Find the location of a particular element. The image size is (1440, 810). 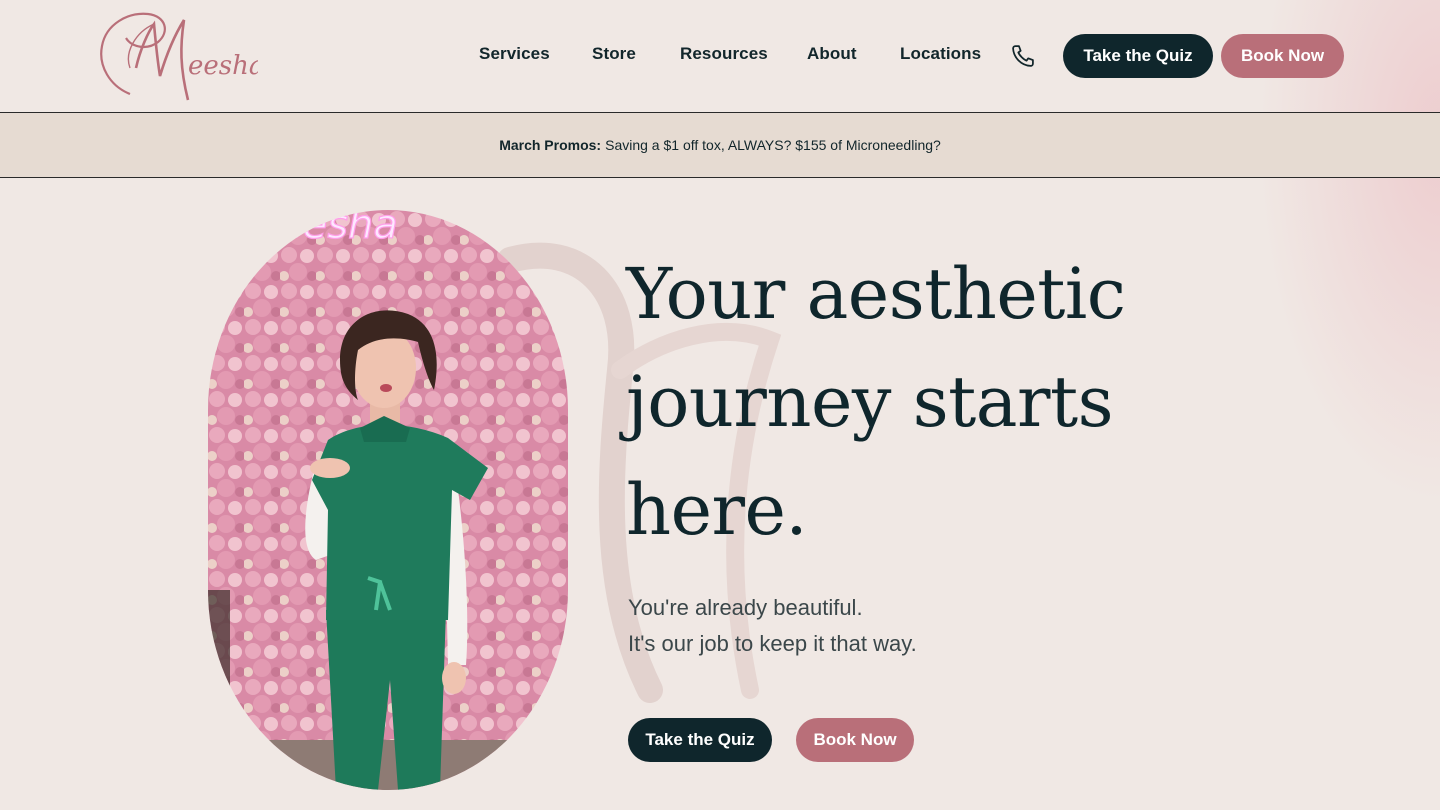

hero-headline-line-3: here. is located at coordinates (717, 510).